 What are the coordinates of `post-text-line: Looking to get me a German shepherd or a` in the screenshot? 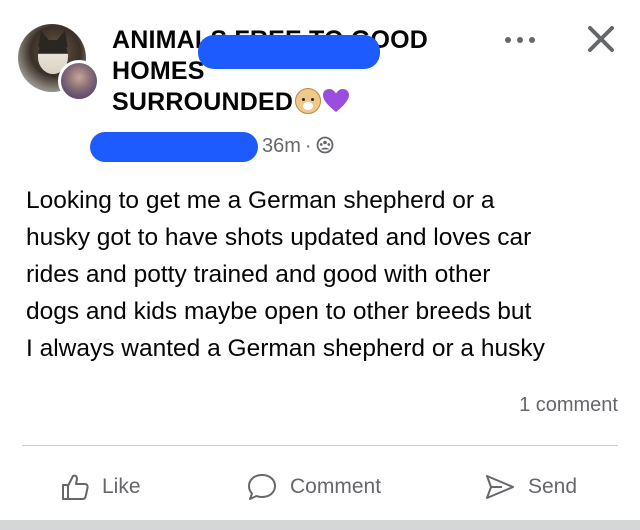 It's located at (260, 200).